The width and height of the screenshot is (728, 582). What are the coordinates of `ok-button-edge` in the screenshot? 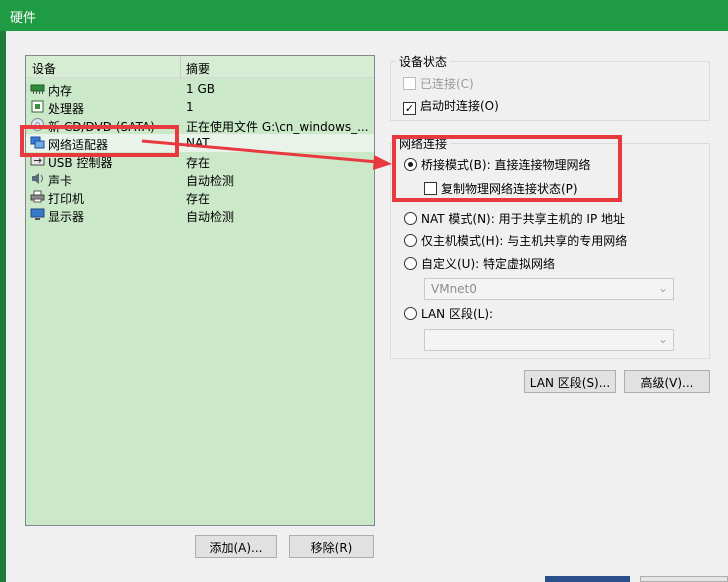 It's located at (587, 579).